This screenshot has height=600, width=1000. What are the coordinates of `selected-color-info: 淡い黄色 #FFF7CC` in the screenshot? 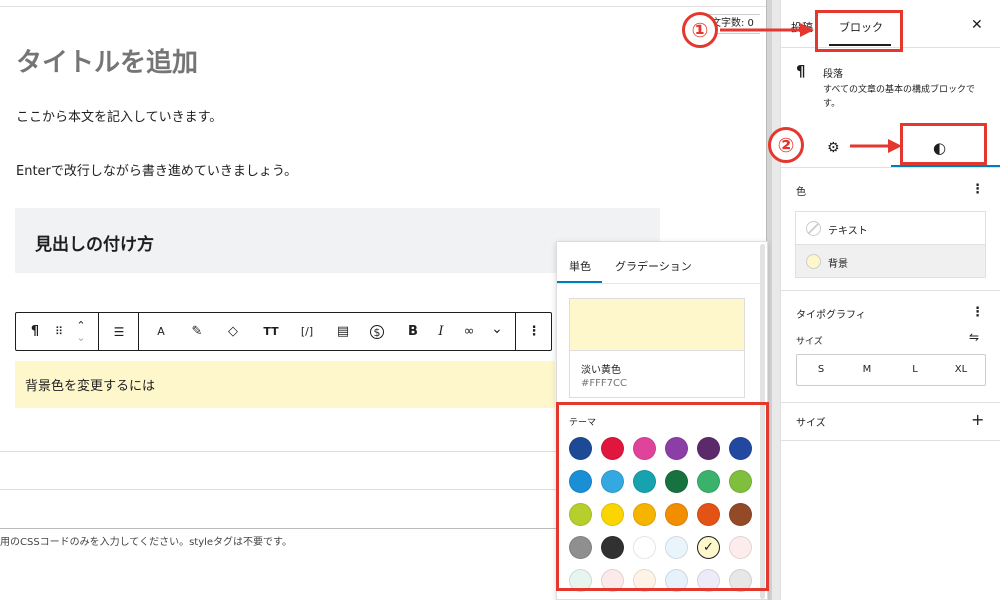 It's located at (657, 374).